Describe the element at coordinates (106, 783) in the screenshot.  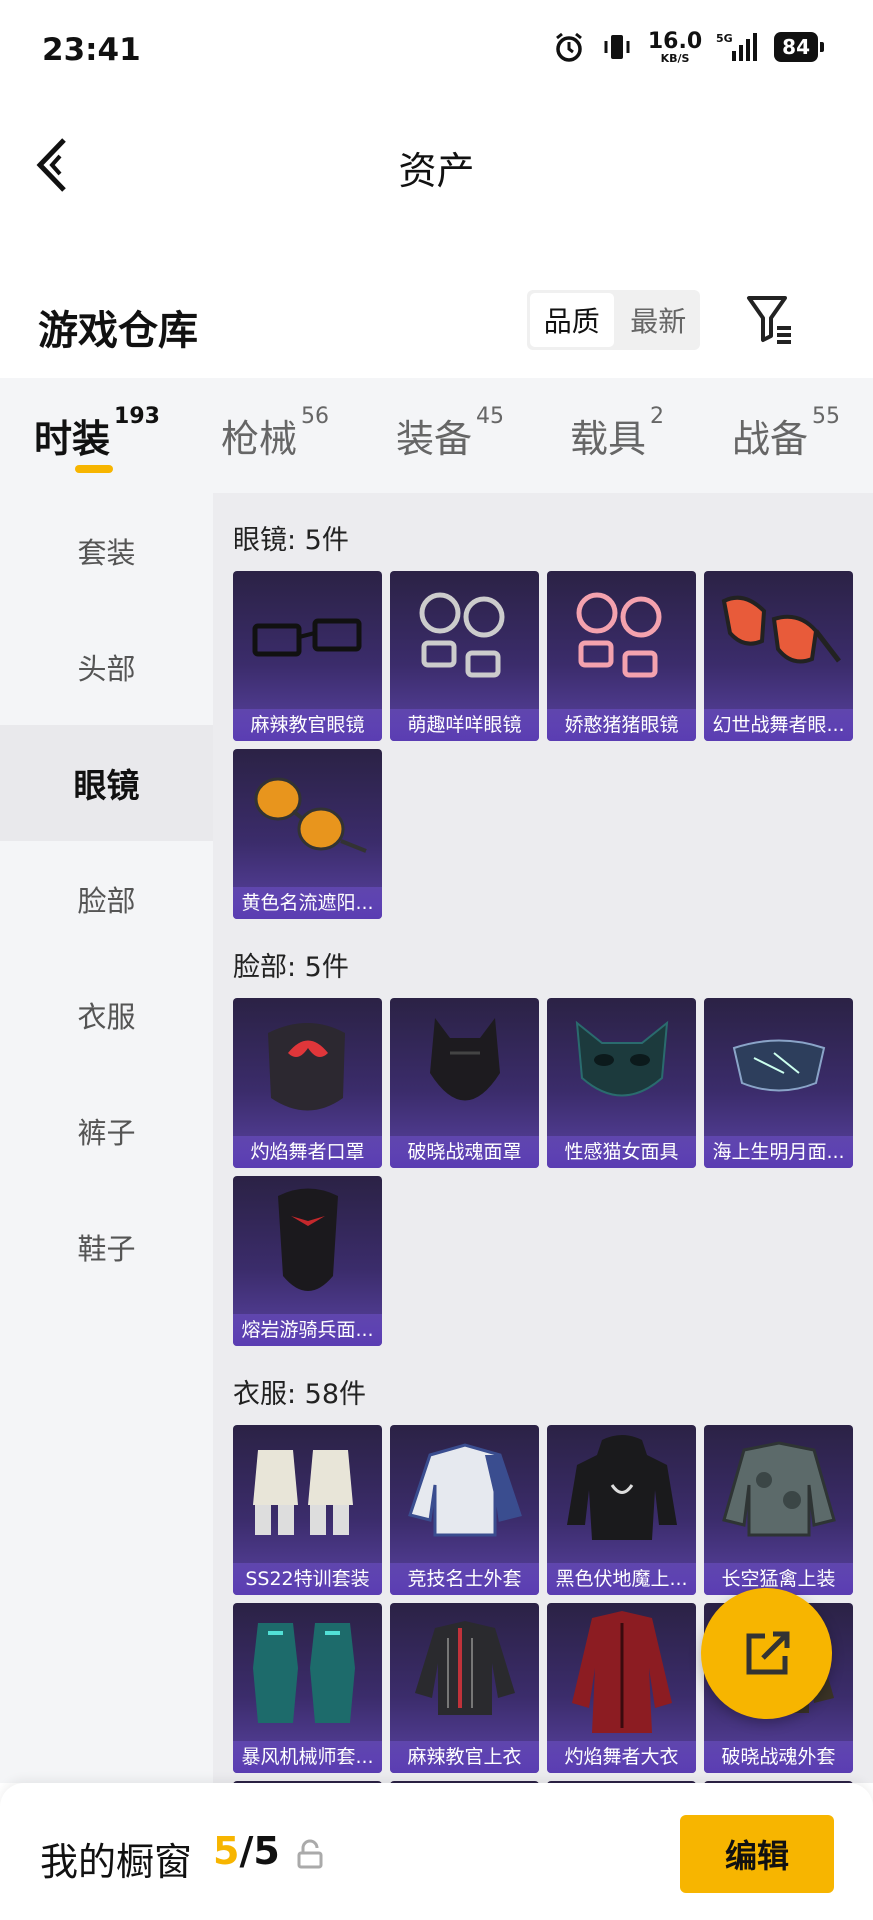
I see `sidebar-item-glasses: 眼镜` at that location.